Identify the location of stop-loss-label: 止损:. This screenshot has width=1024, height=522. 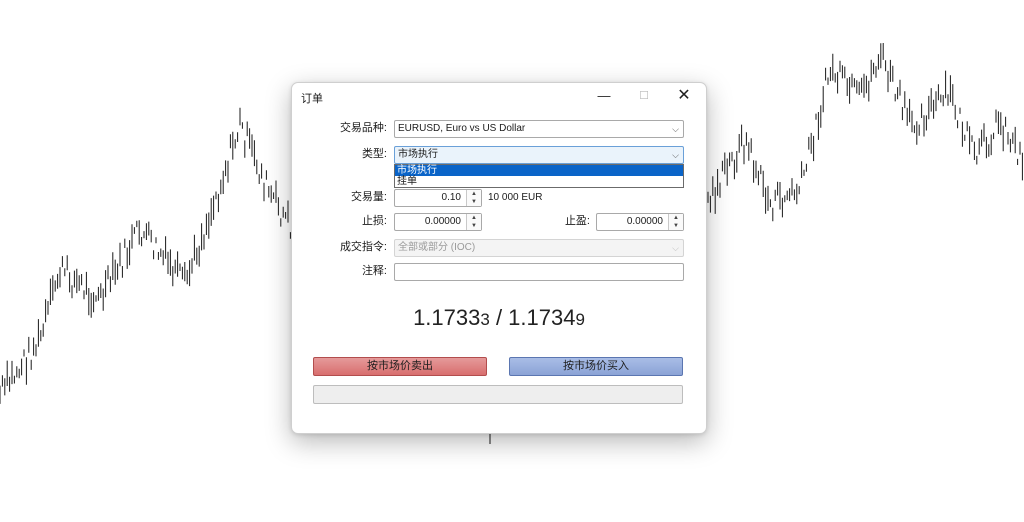
(374, 221).